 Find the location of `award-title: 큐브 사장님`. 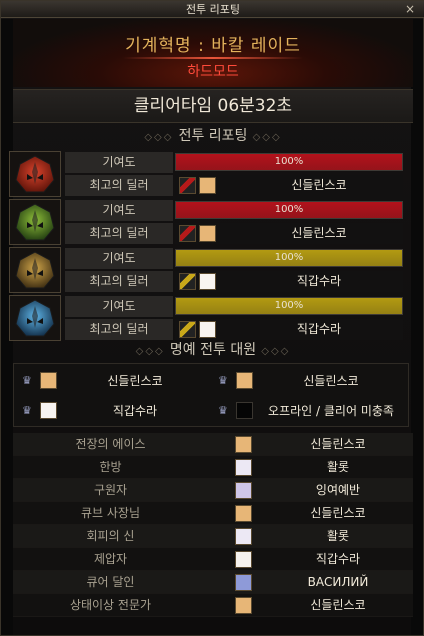

award-title: 큐브 사장님 is located at coordinates (110, 513).